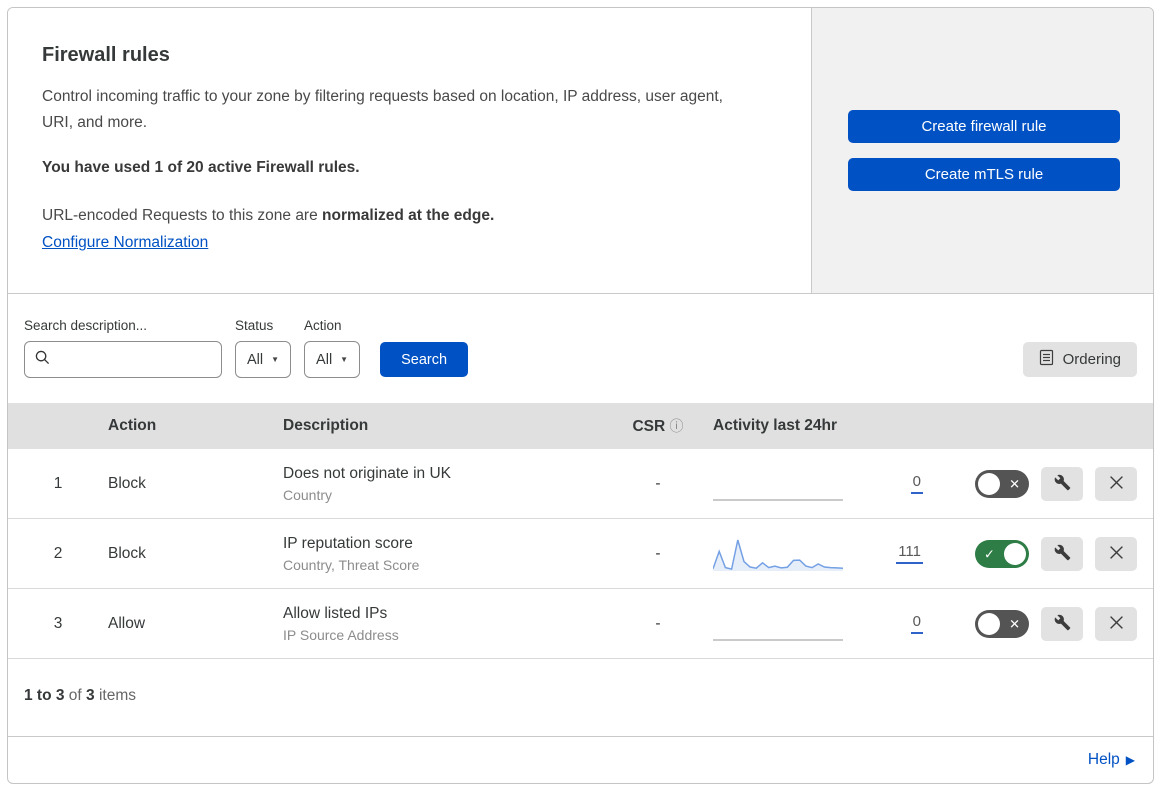  I want to click on action-filter-label: Action, so click(323, 325).